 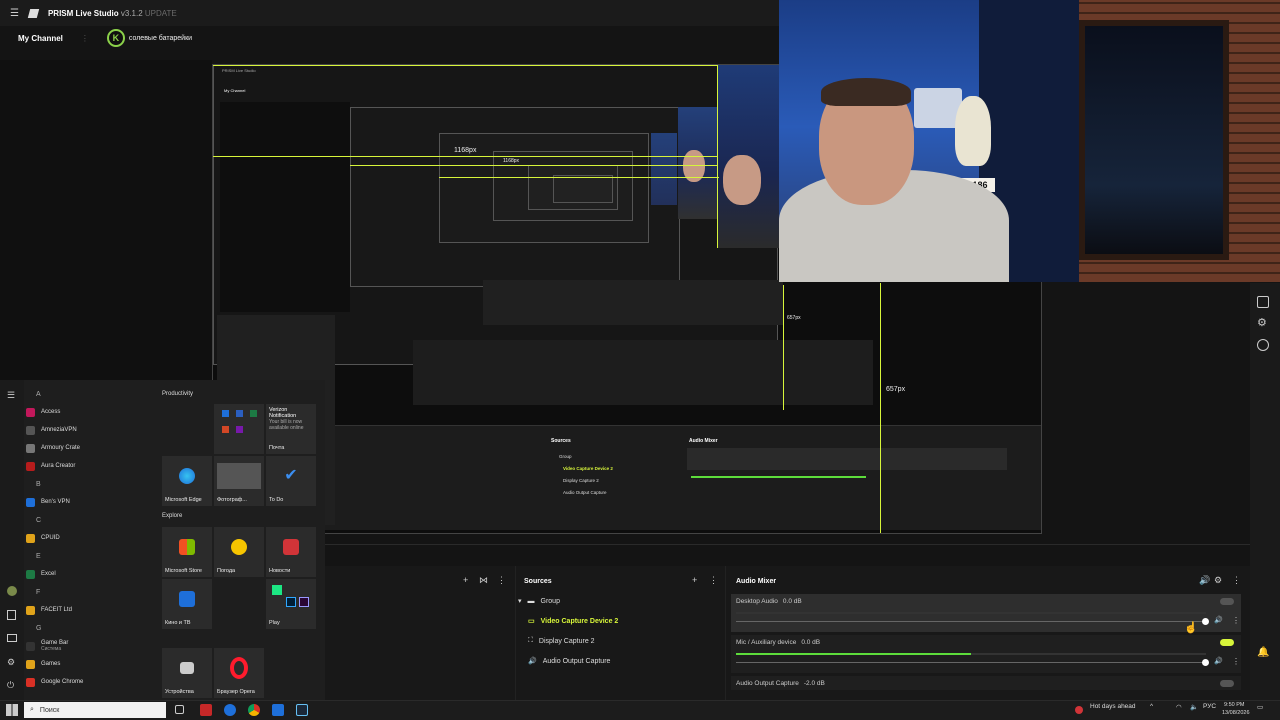 What do you see at coordinates (91, 610) in the screenshot?
I see `app-list-item: FACEIT Ltd` at bounding box center [91, 610].